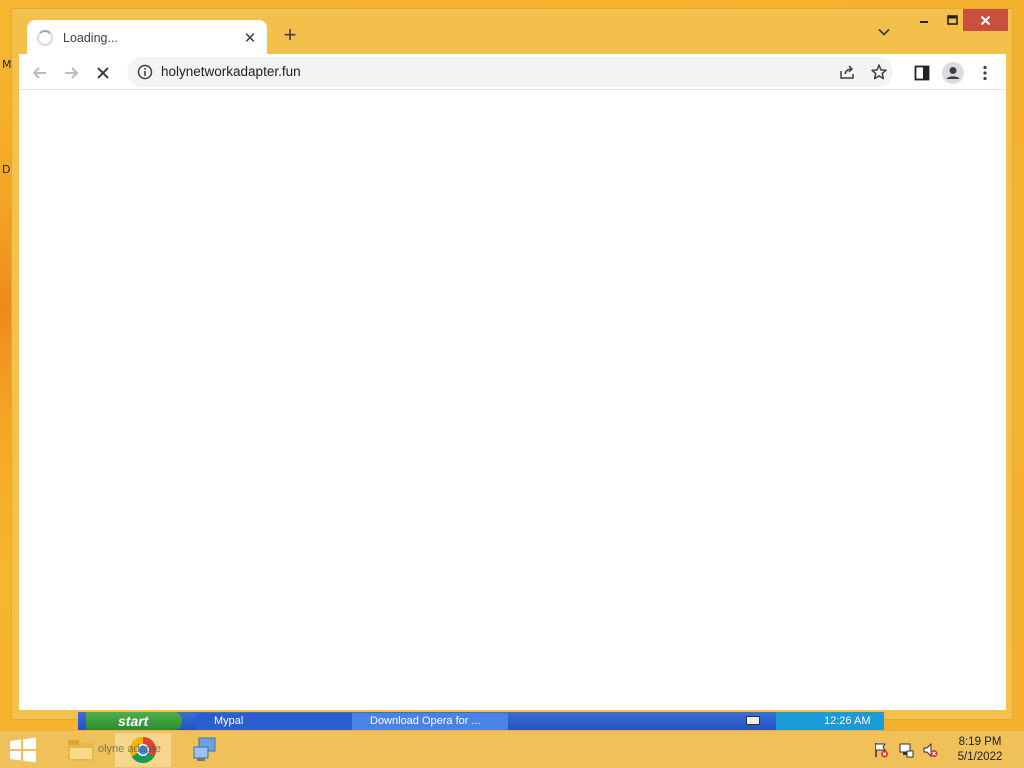 This screenshot has width=1024, height=768. I want to click on clock-time: 8:19 PM, so click(980, 742).